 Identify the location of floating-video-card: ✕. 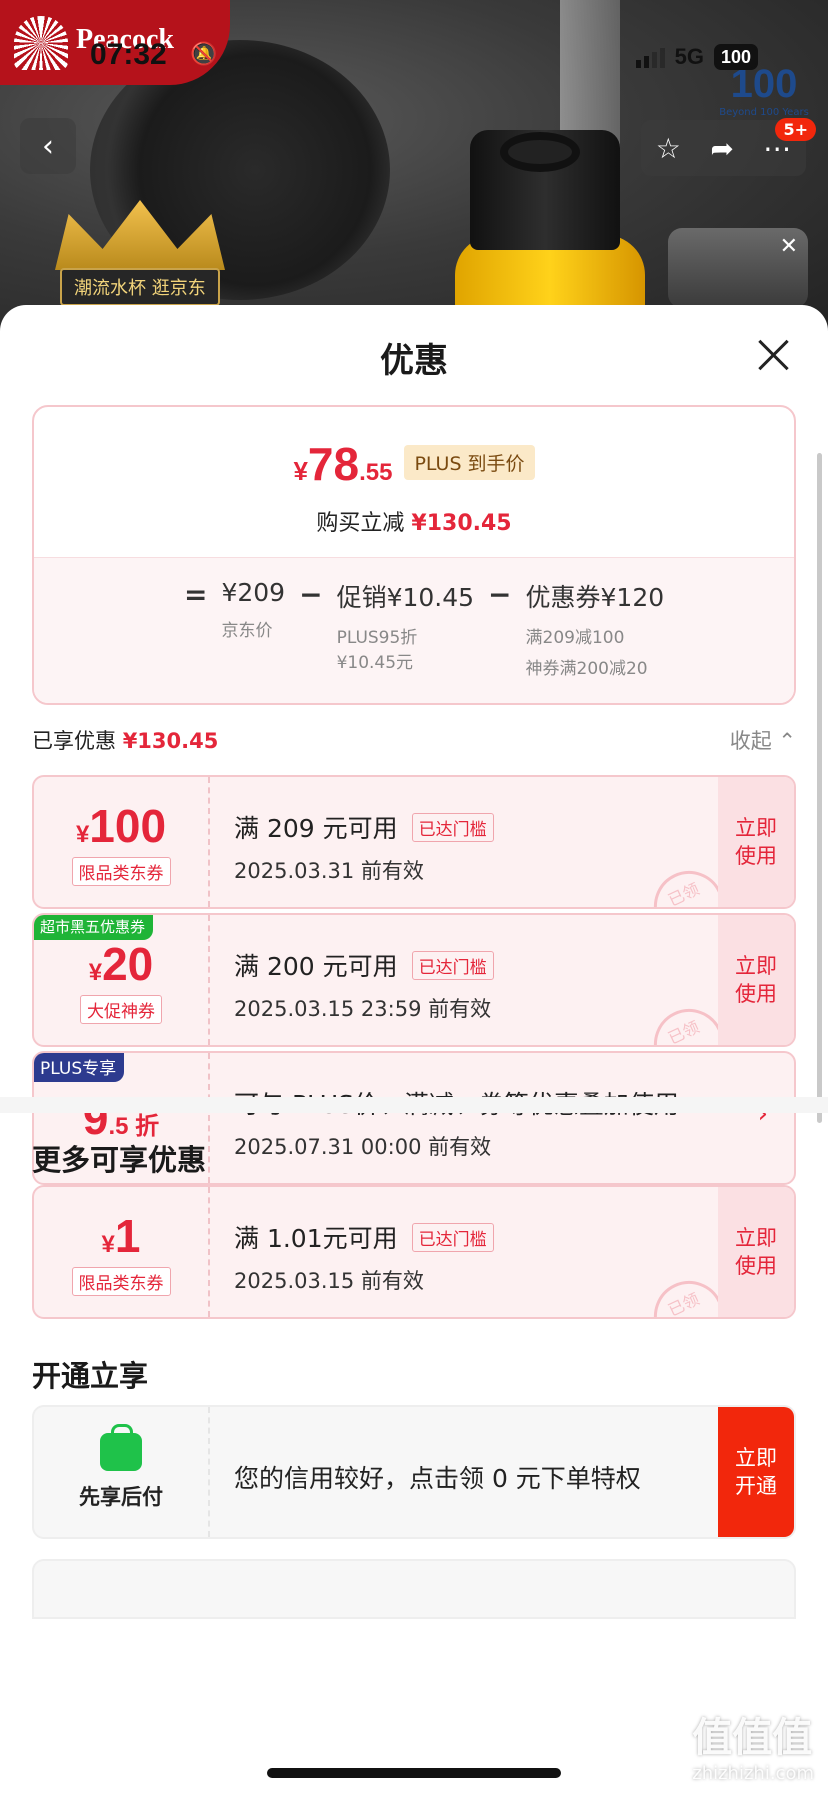
(738, 268).